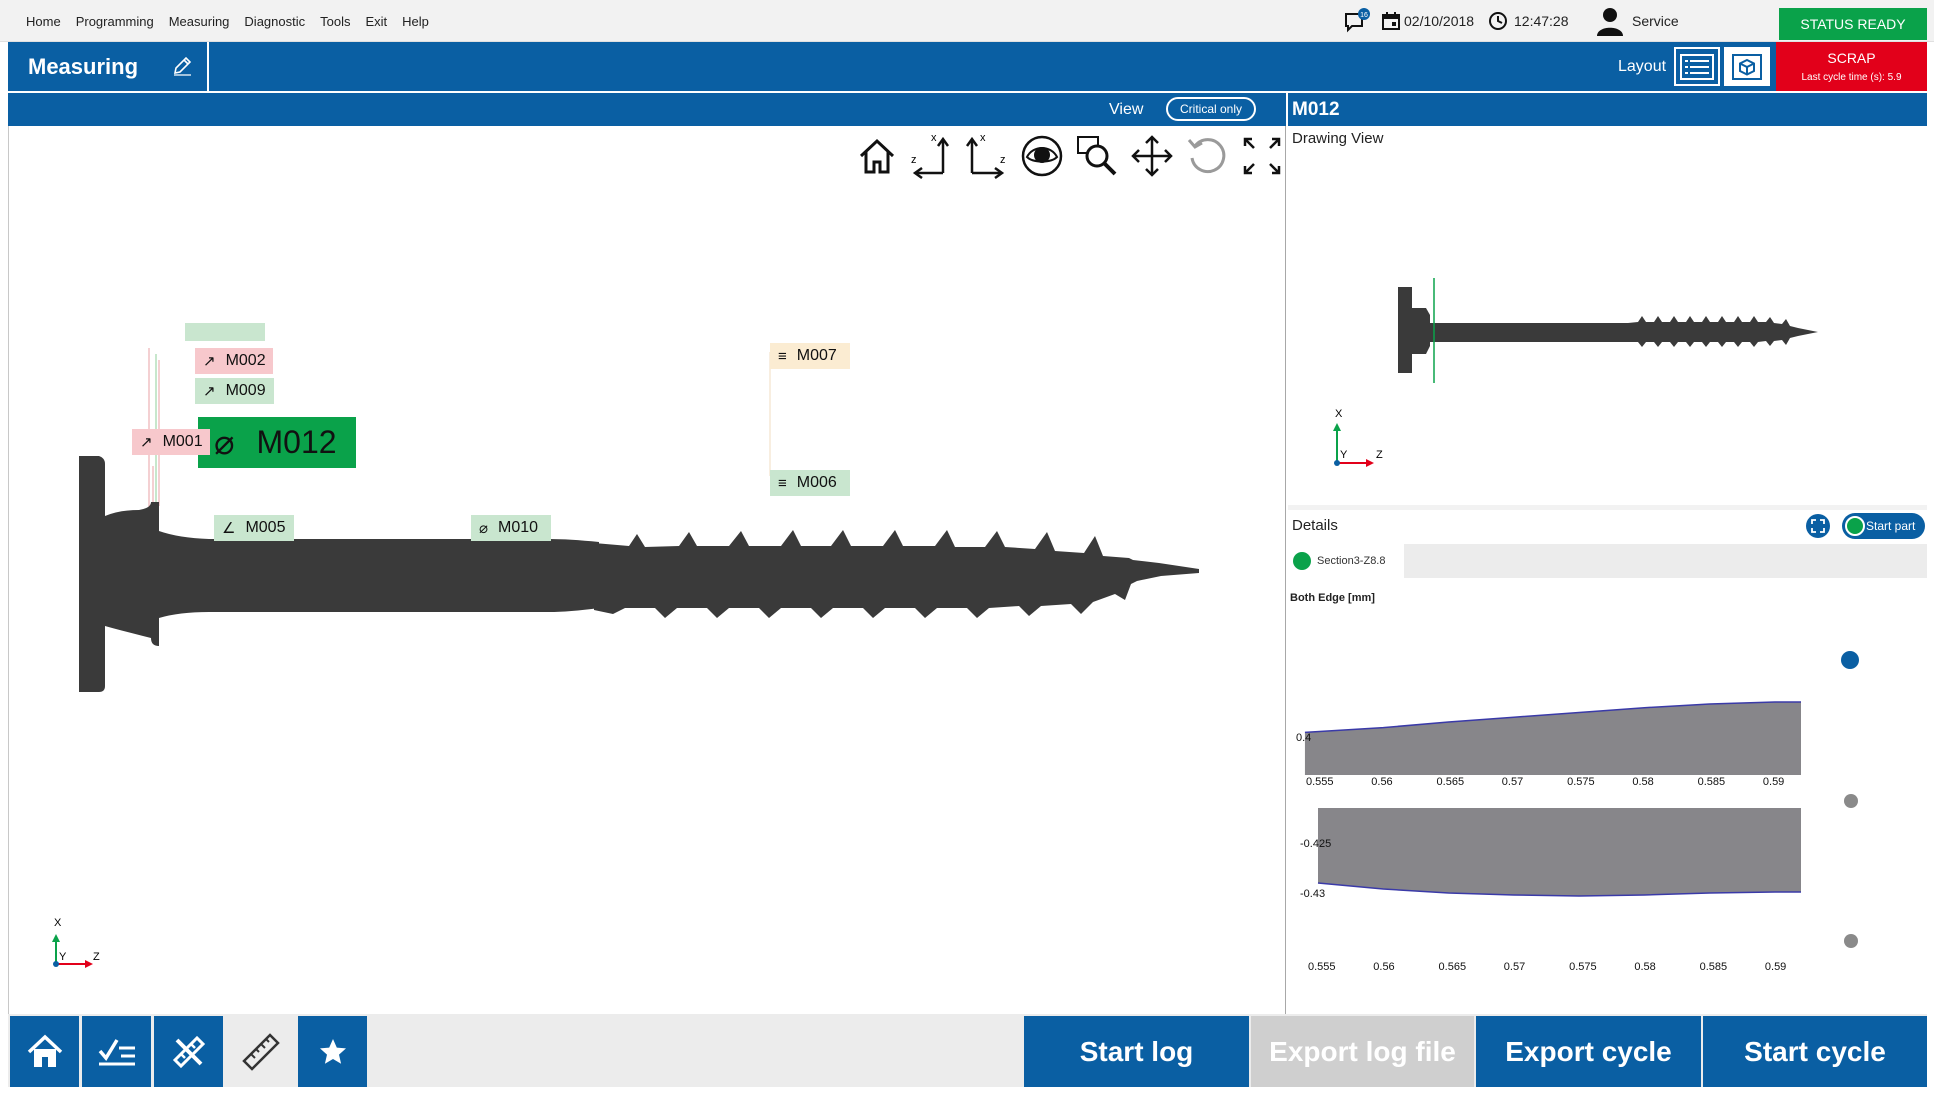 Image resolution: width=1934 pixels, height=1094 pixels. Describe the element at coordinates (647, 109) in the screenshot. I see `view-bar: View Critical only` at that location.